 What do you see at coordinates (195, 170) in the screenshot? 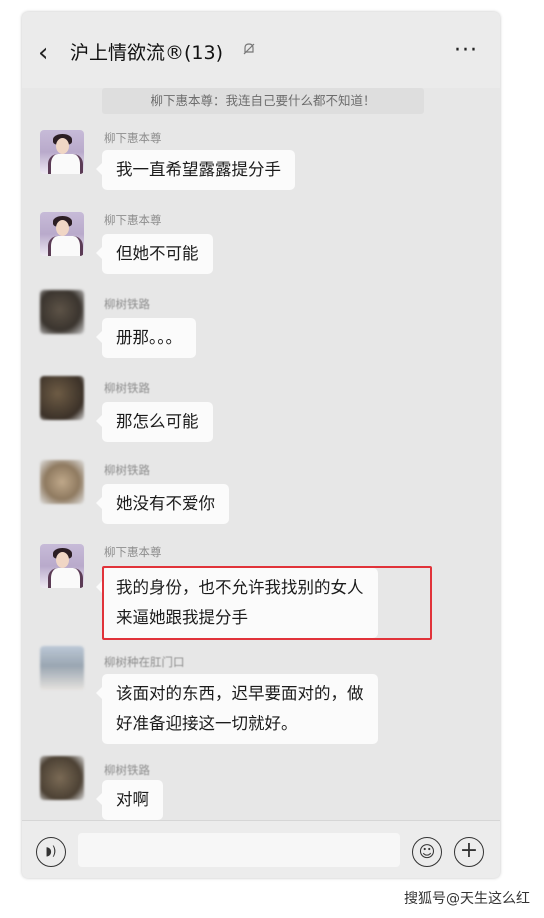
I see `message-bubble: 我一直希望露露提分手` at bounding box center [195, 170].